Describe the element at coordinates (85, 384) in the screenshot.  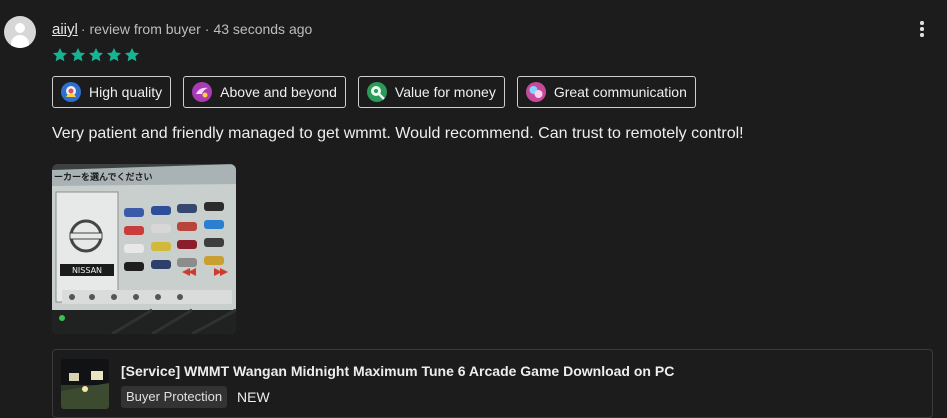
I see `product-thumbnail` at that location.